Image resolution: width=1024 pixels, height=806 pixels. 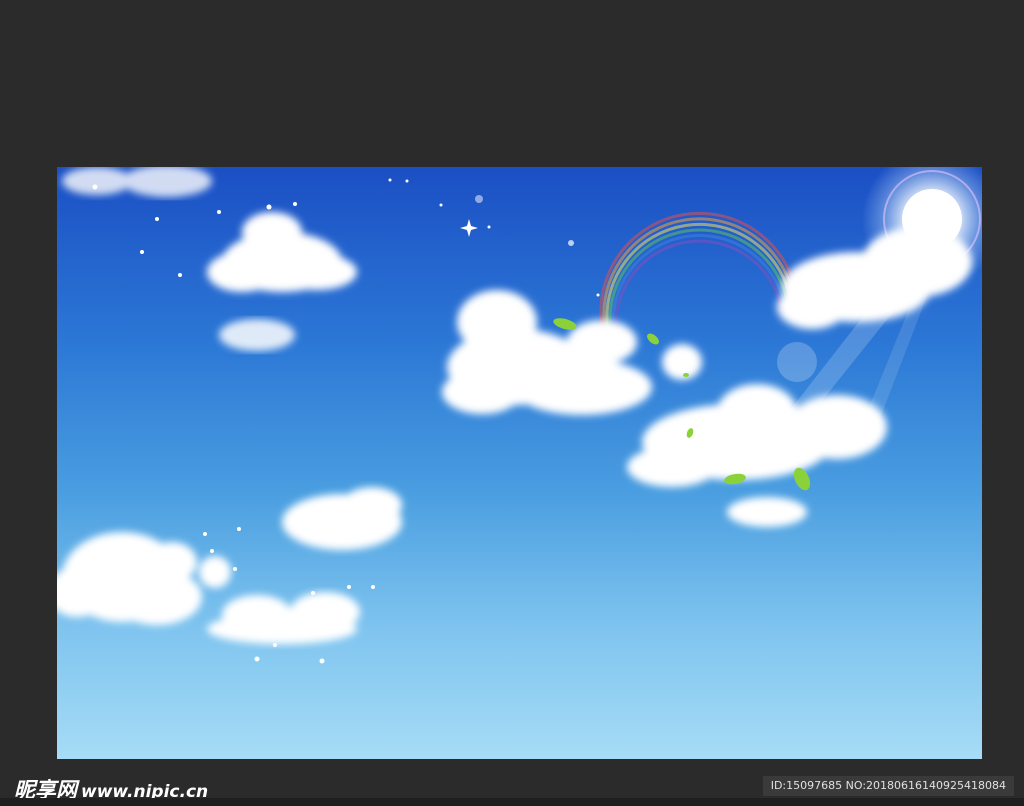 I want to click on cloud-top-left, so click(x=137, y=182).